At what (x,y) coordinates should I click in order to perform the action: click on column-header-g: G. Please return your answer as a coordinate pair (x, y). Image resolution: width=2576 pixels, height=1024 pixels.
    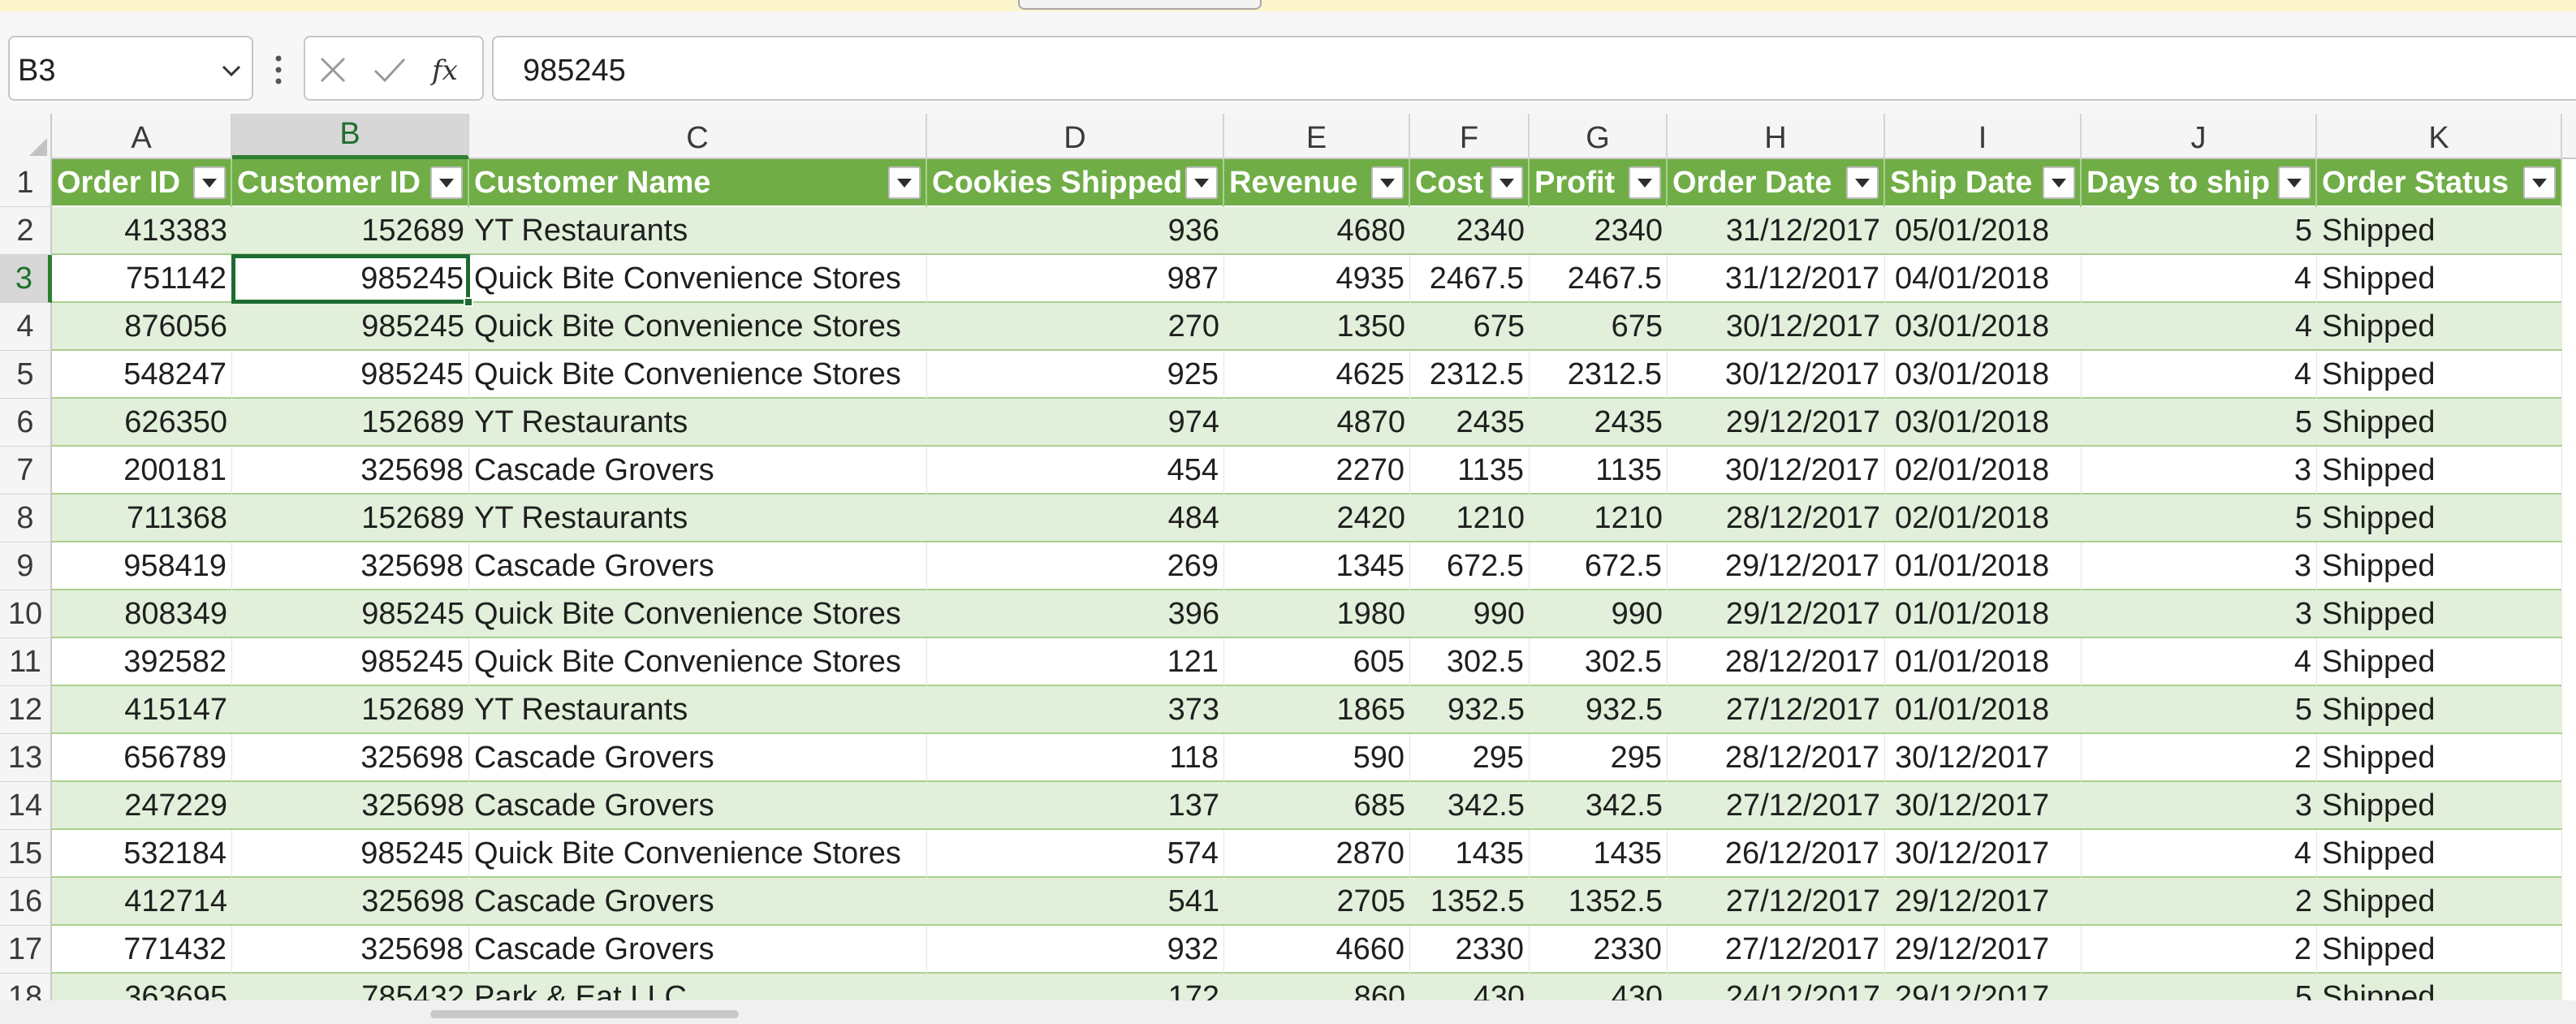
    Looking at the image, I should click on (1599, 136).